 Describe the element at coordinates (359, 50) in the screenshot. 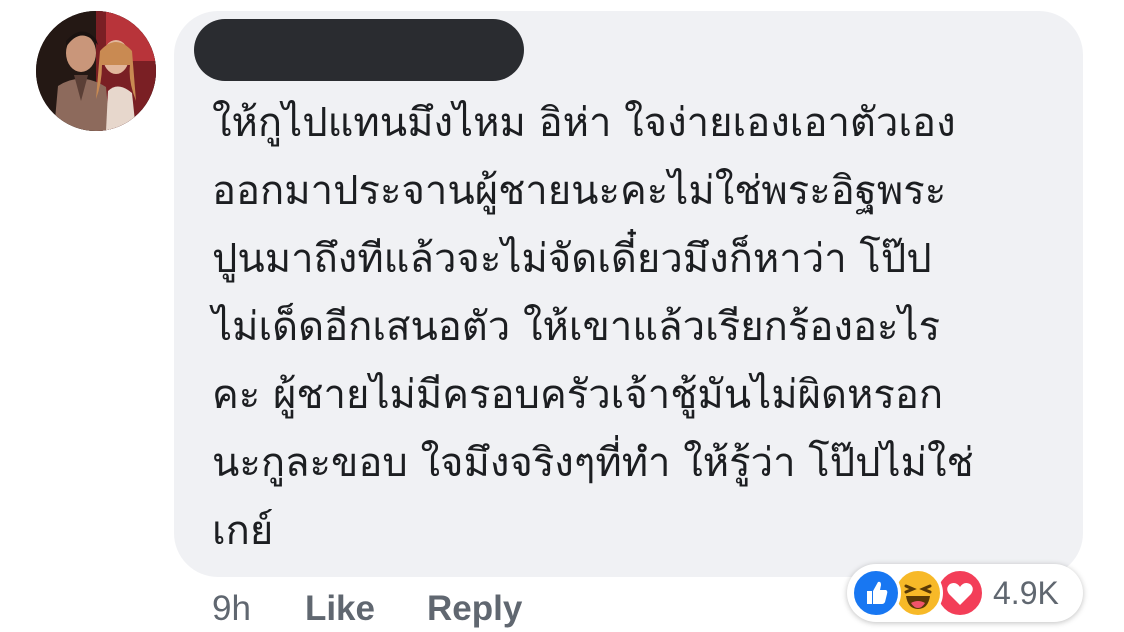

I see `author-name-redacted` at that location.